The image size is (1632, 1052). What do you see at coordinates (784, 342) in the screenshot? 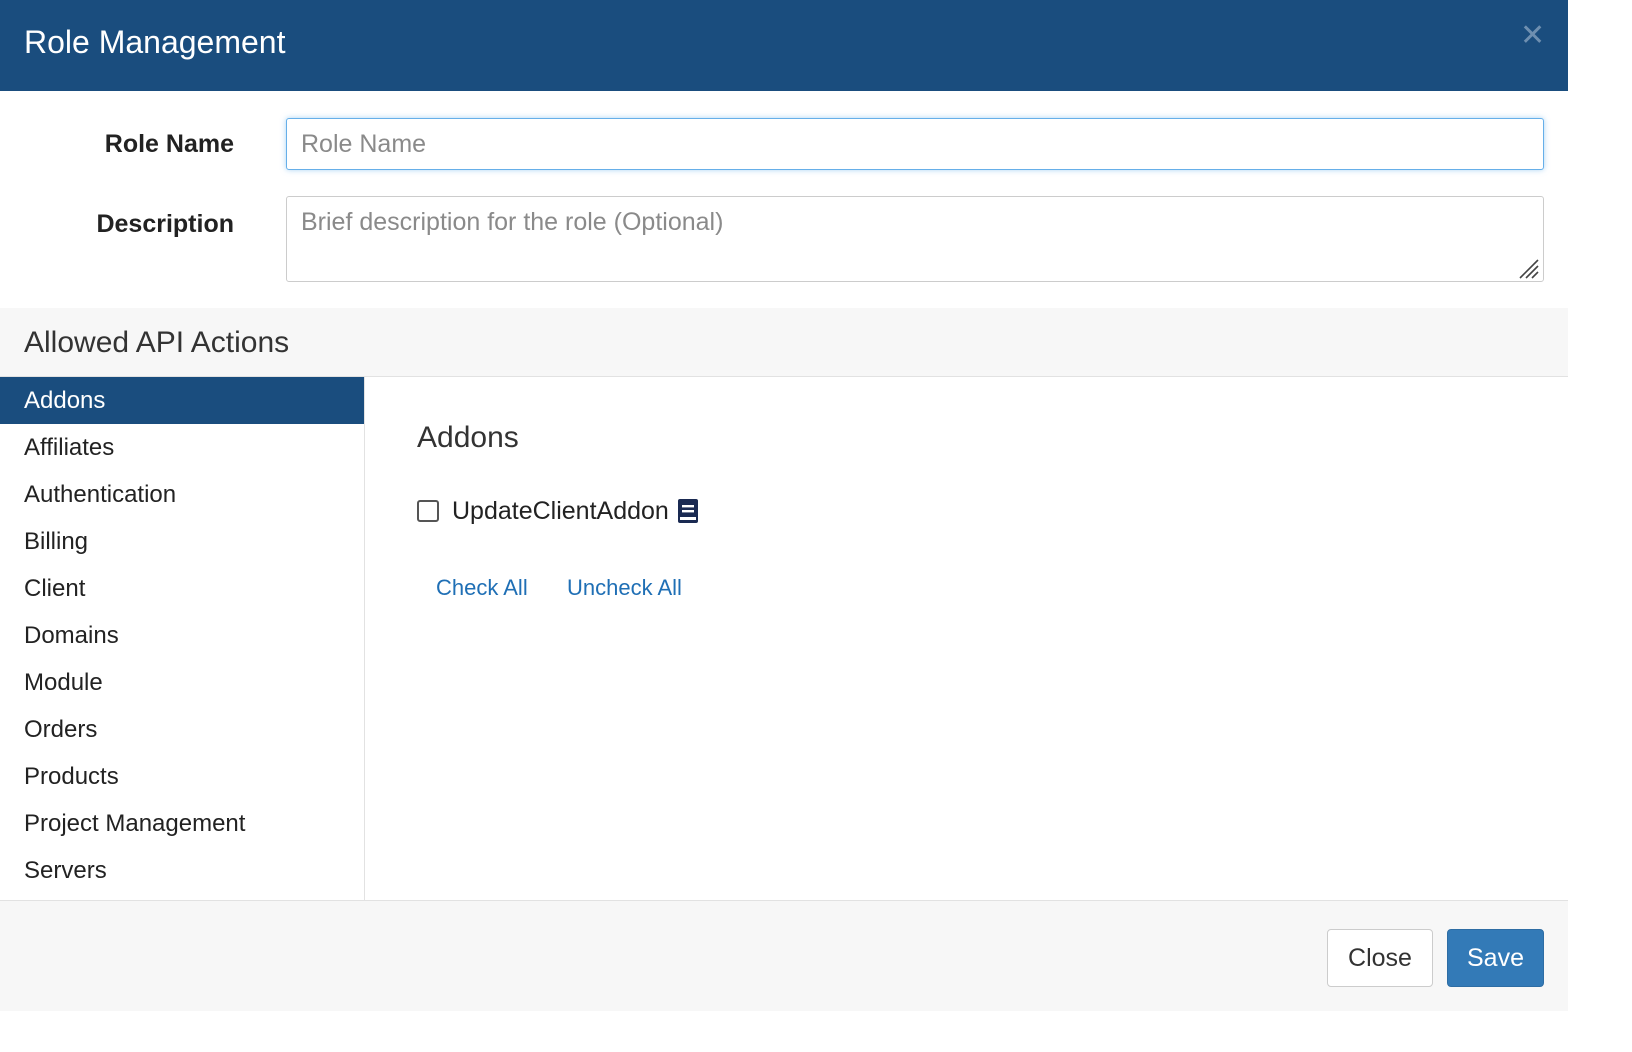
I see `allowed-api-actions-header: Allowed API Actions` at bounding box center [784, 342].